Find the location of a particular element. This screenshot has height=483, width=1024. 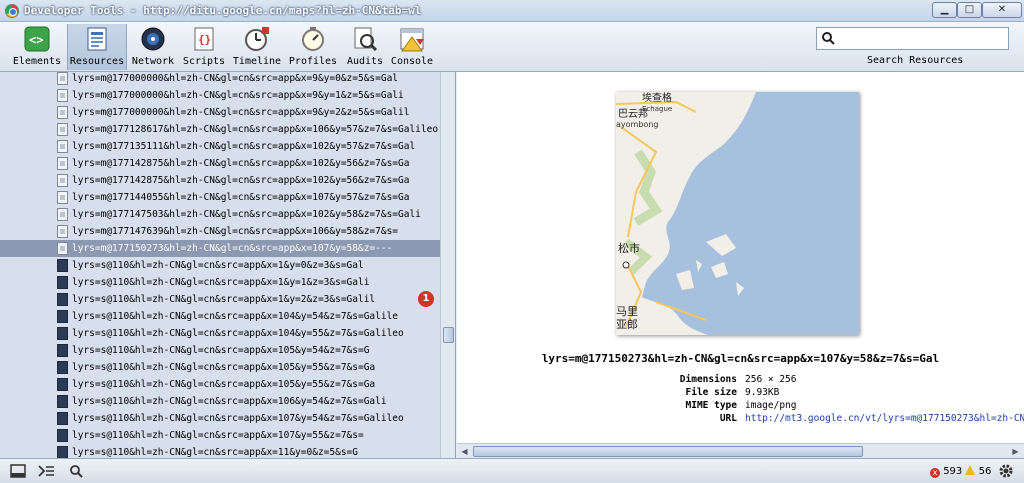

tab-resources: Resources is located at coordinates (97, 47).